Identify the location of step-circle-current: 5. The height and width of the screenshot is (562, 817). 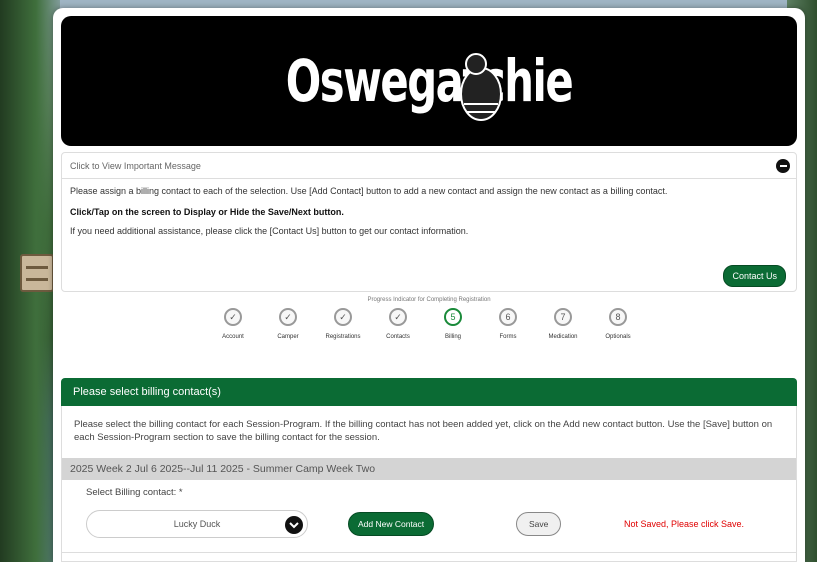
(453, 317).